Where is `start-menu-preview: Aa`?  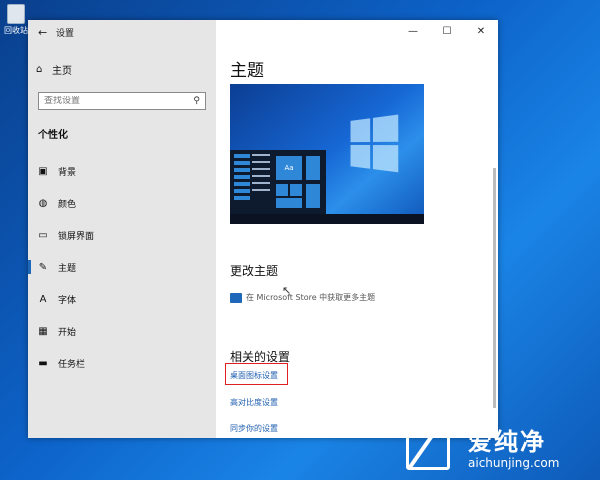
start-menu-preview: Aa is located at coordinates (278, 182).